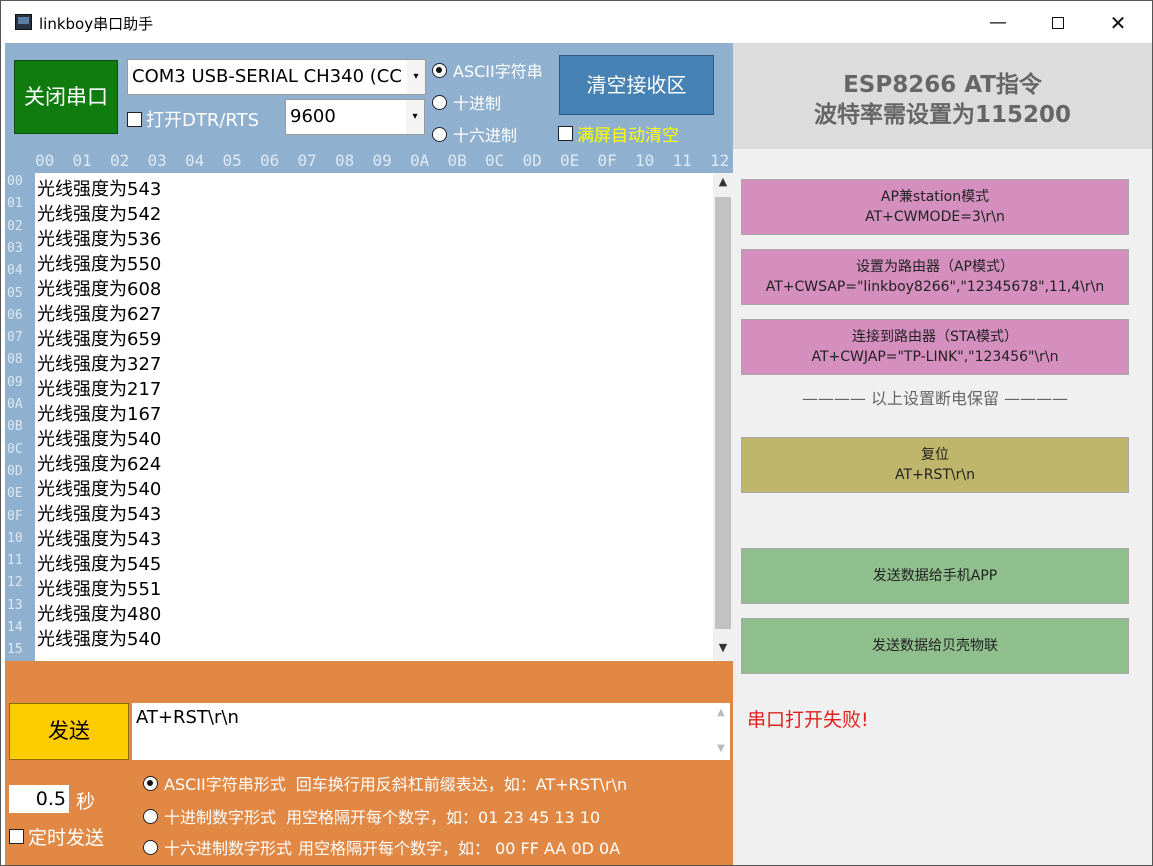 The height and width of the screenshot is (866, 1153). What do you see at coordinates (645, 160) in the screenshot?
I see `hex-column-label: 10` at bounding box center [645, 160].